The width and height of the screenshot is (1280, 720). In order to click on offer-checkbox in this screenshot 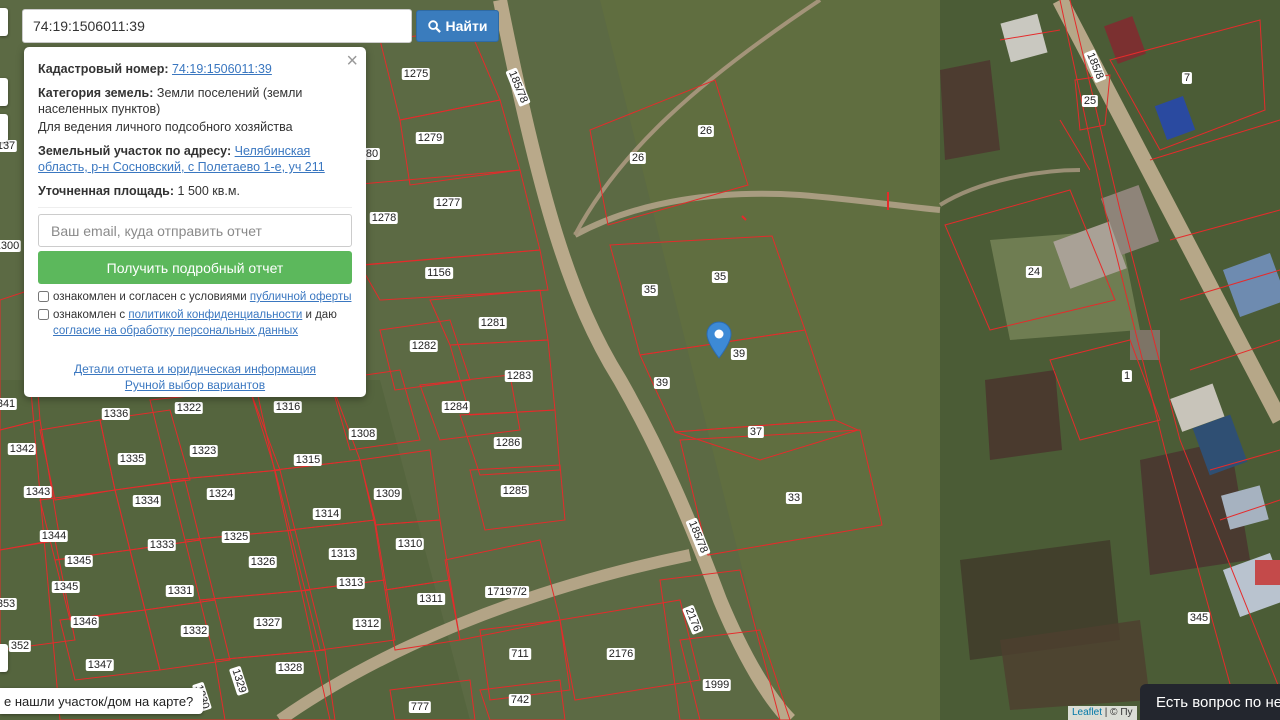, I will do `click(43, 296)`.